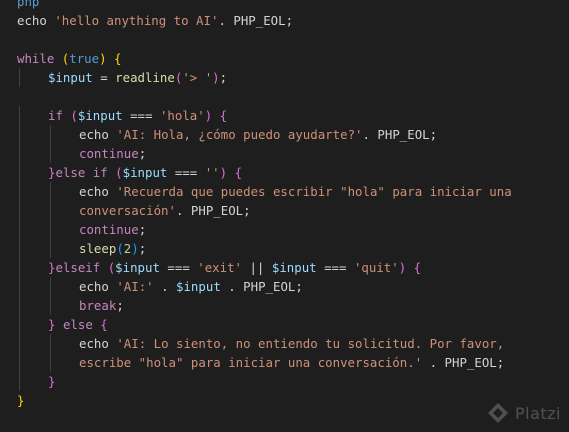 This screenshot has width=569, height=432. Describe the element at coordinates (197, 77) in the screenshot. I see `code-token: '> '` at that location.